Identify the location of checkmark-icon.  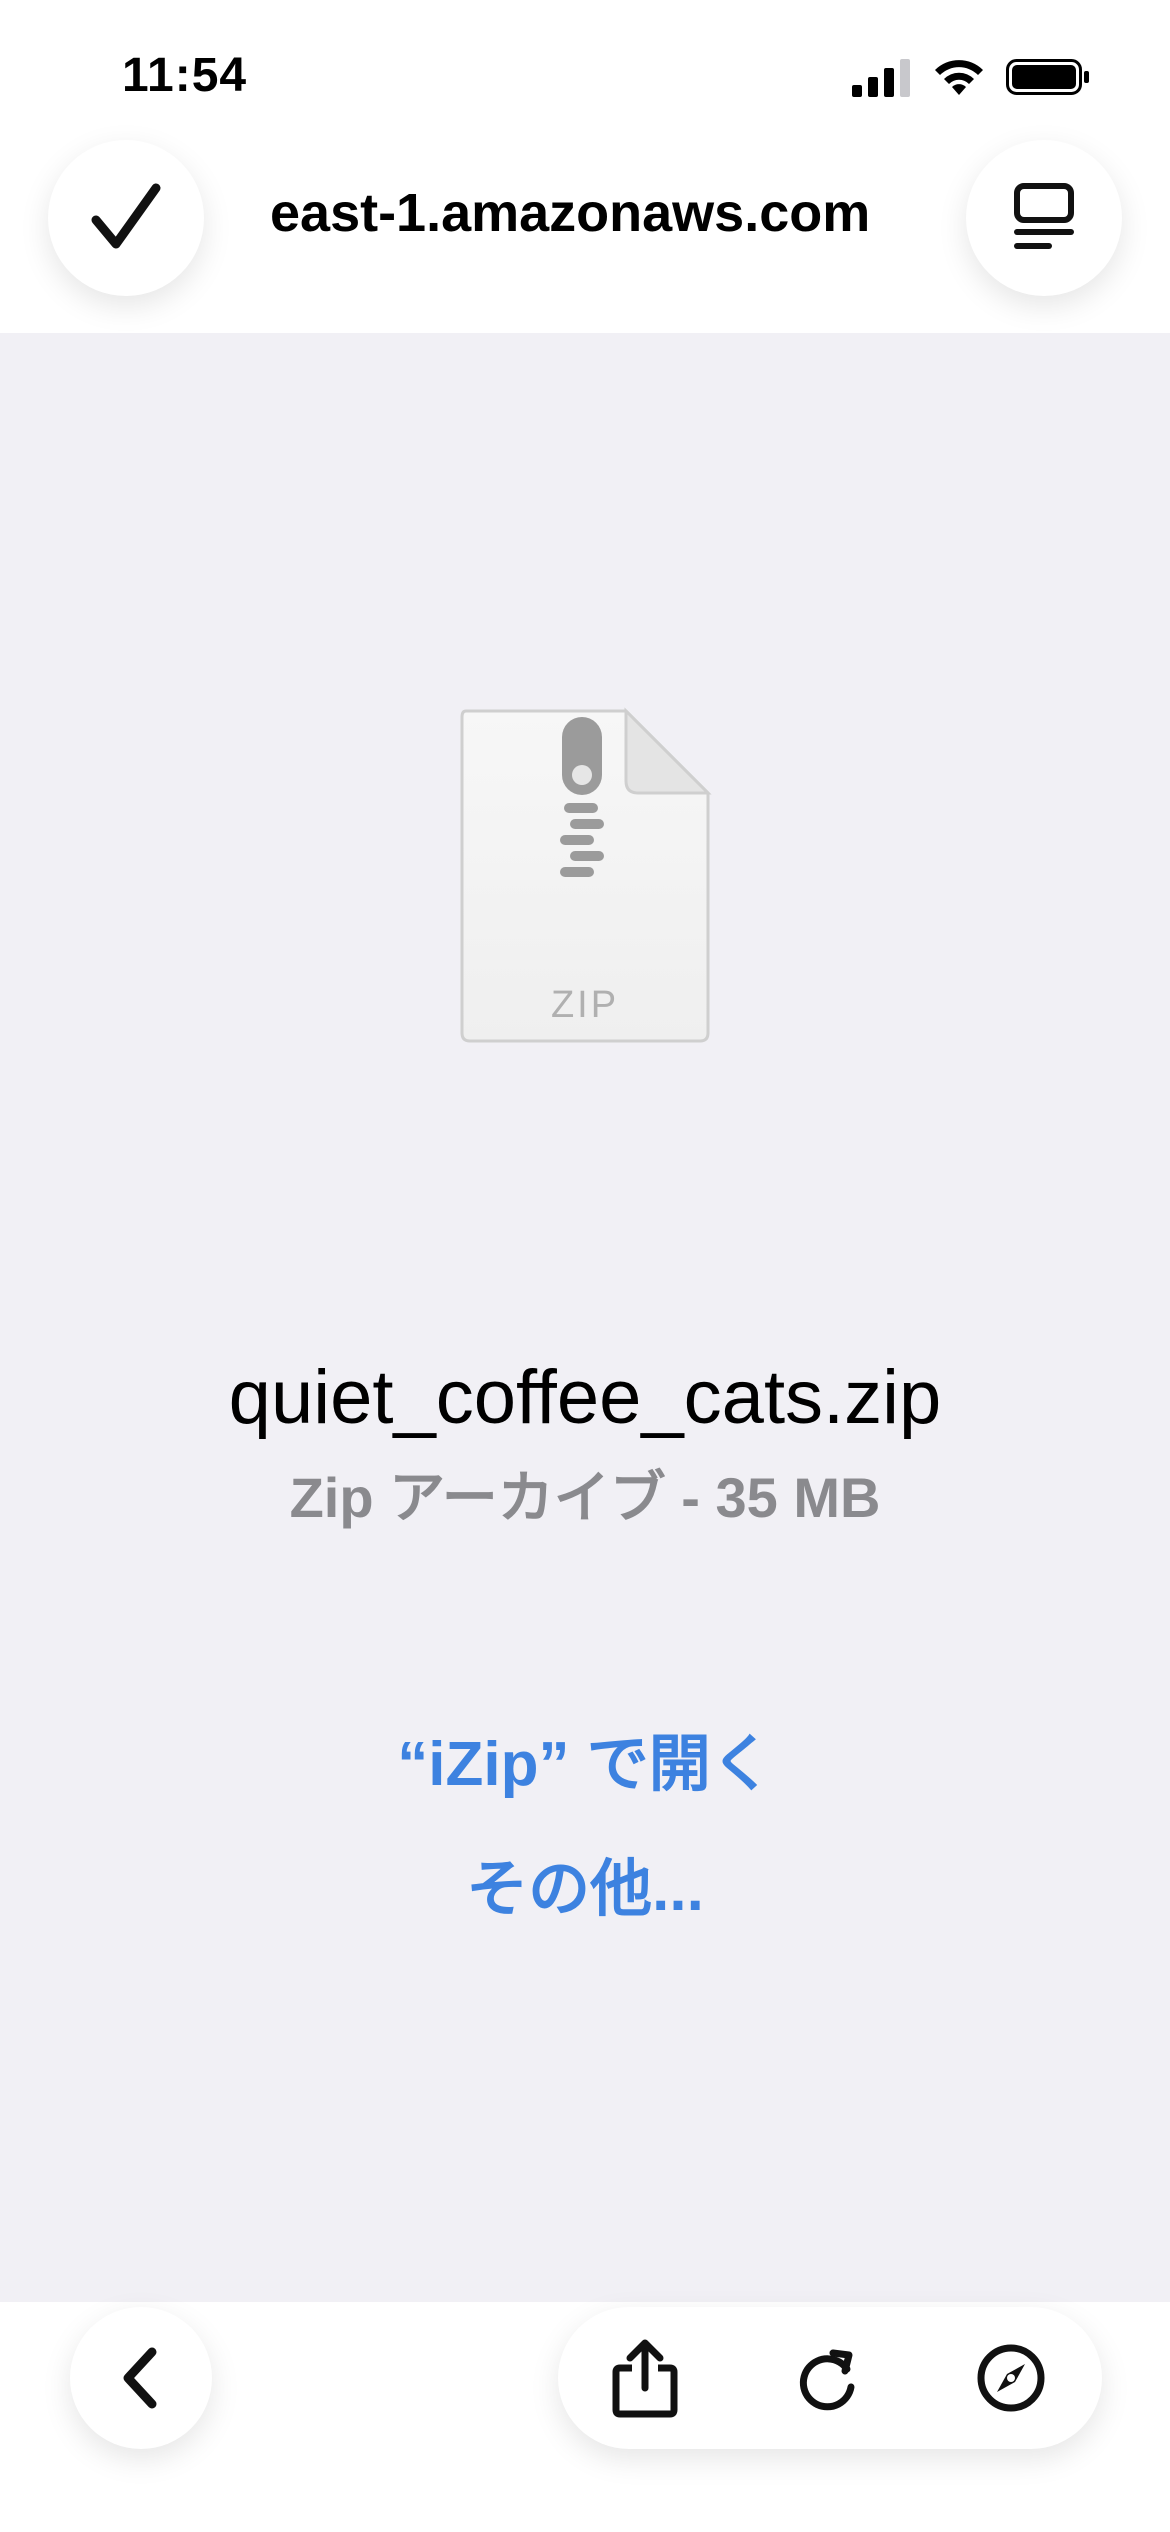
(126, 216).